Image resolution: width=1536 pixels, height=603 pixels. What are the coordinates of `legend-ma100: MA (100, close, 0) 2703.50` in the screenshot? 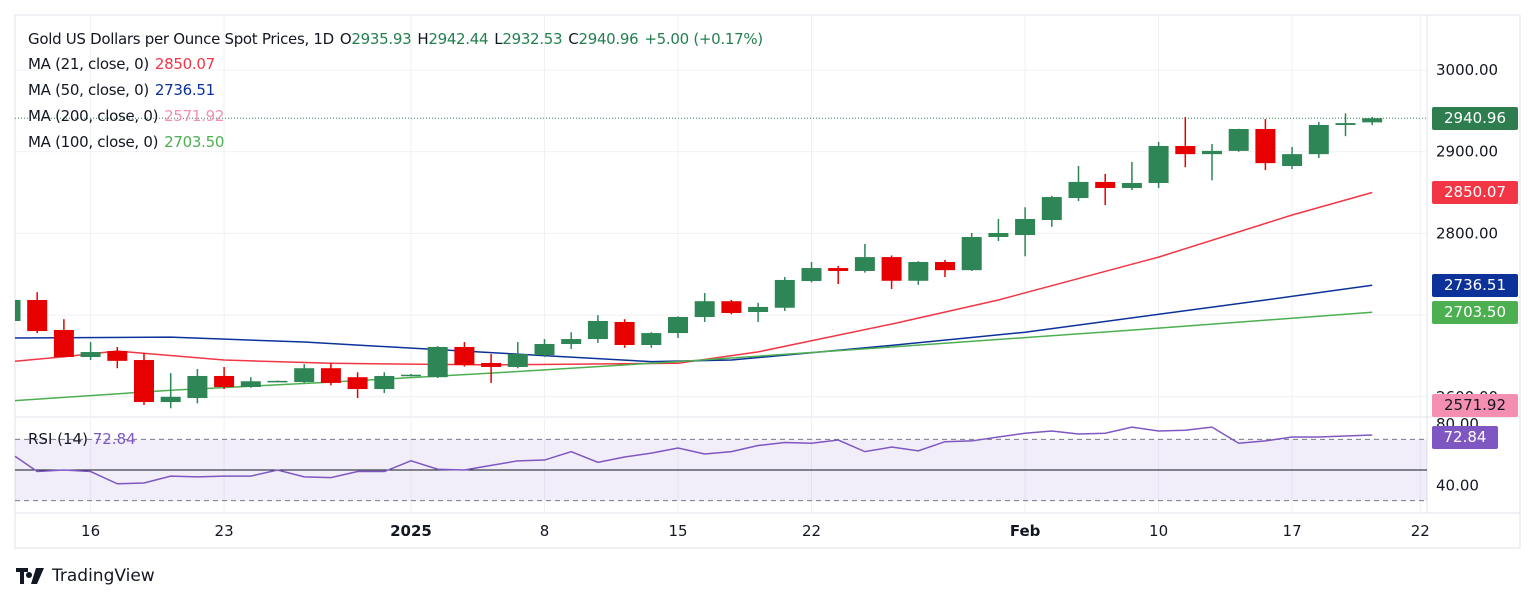 It's located at (129, 142).